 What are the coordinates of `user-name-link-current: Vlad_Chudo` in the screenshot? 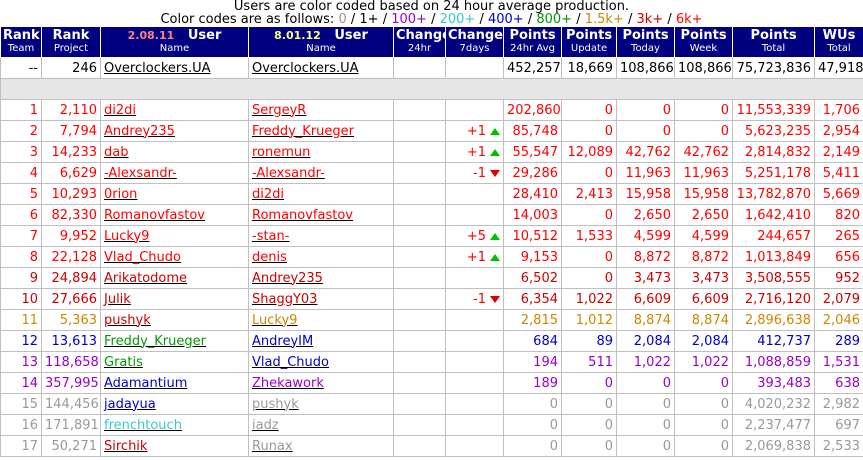 It's located at (321, 362).